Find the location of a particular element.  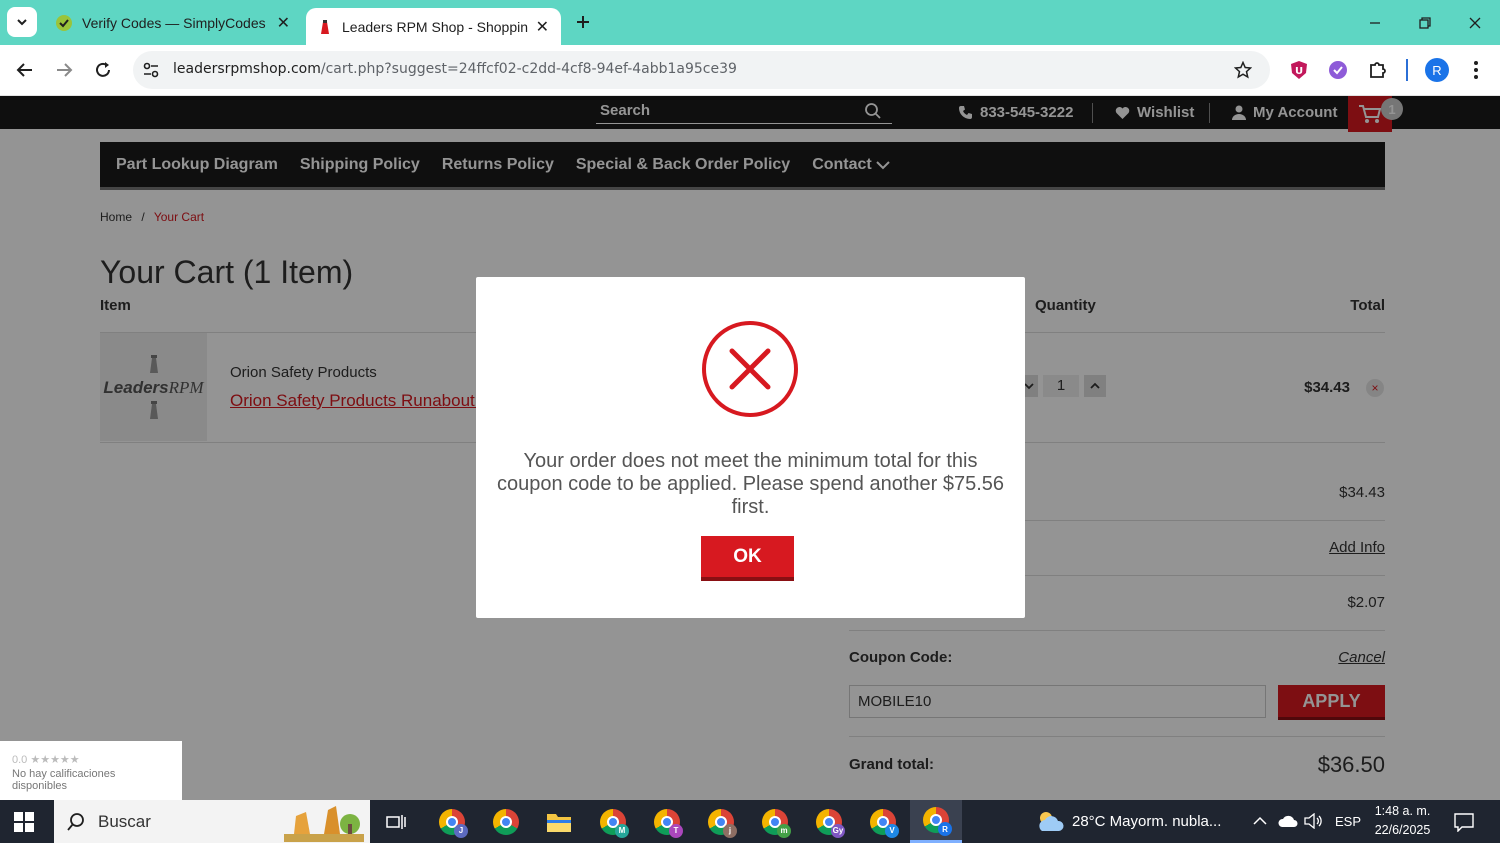

back-button is located at coordinates (25, 70).